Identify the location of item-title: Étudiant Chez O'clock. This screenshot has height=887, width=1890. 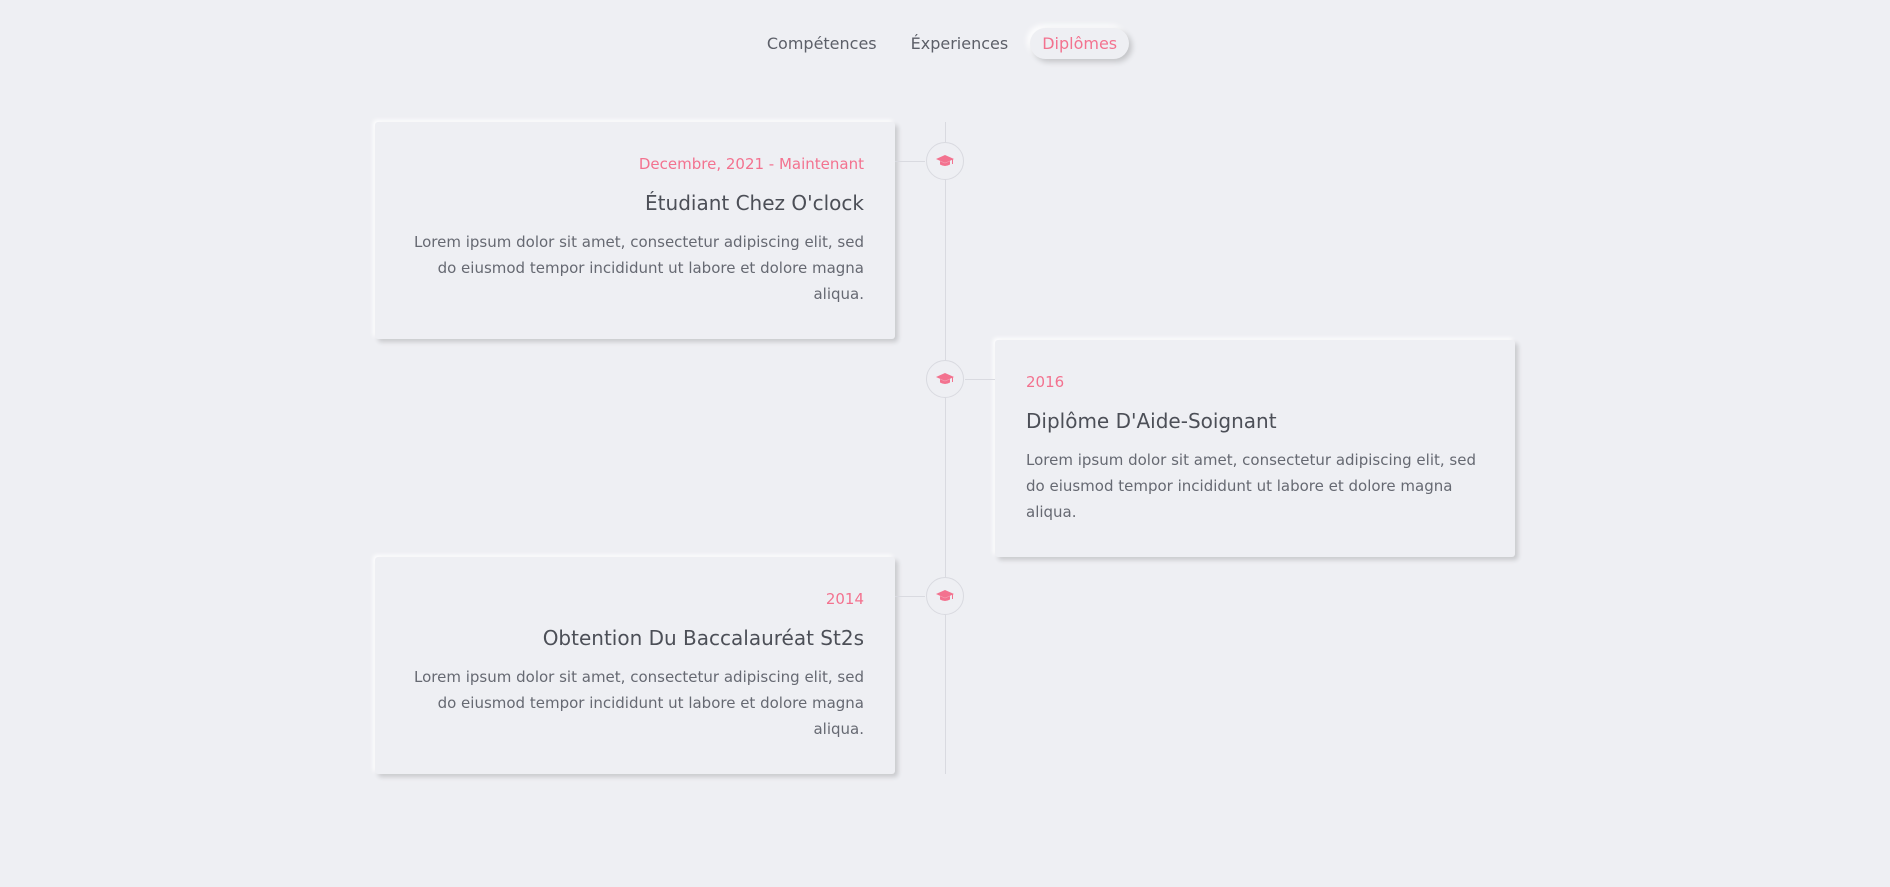
(754, 203).